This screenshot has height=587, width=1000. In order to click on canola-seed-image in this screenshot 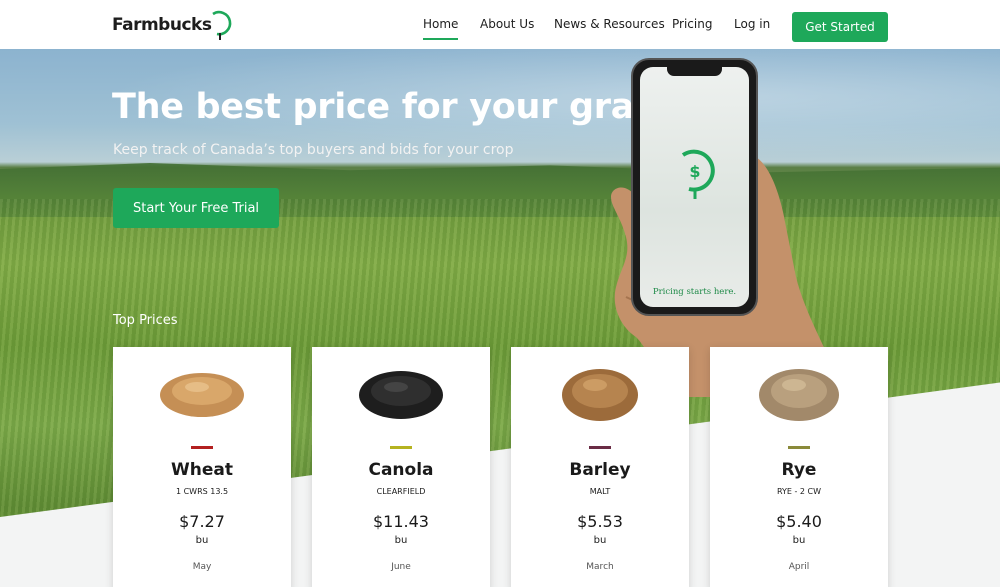, I will do `click(401, 395)`.